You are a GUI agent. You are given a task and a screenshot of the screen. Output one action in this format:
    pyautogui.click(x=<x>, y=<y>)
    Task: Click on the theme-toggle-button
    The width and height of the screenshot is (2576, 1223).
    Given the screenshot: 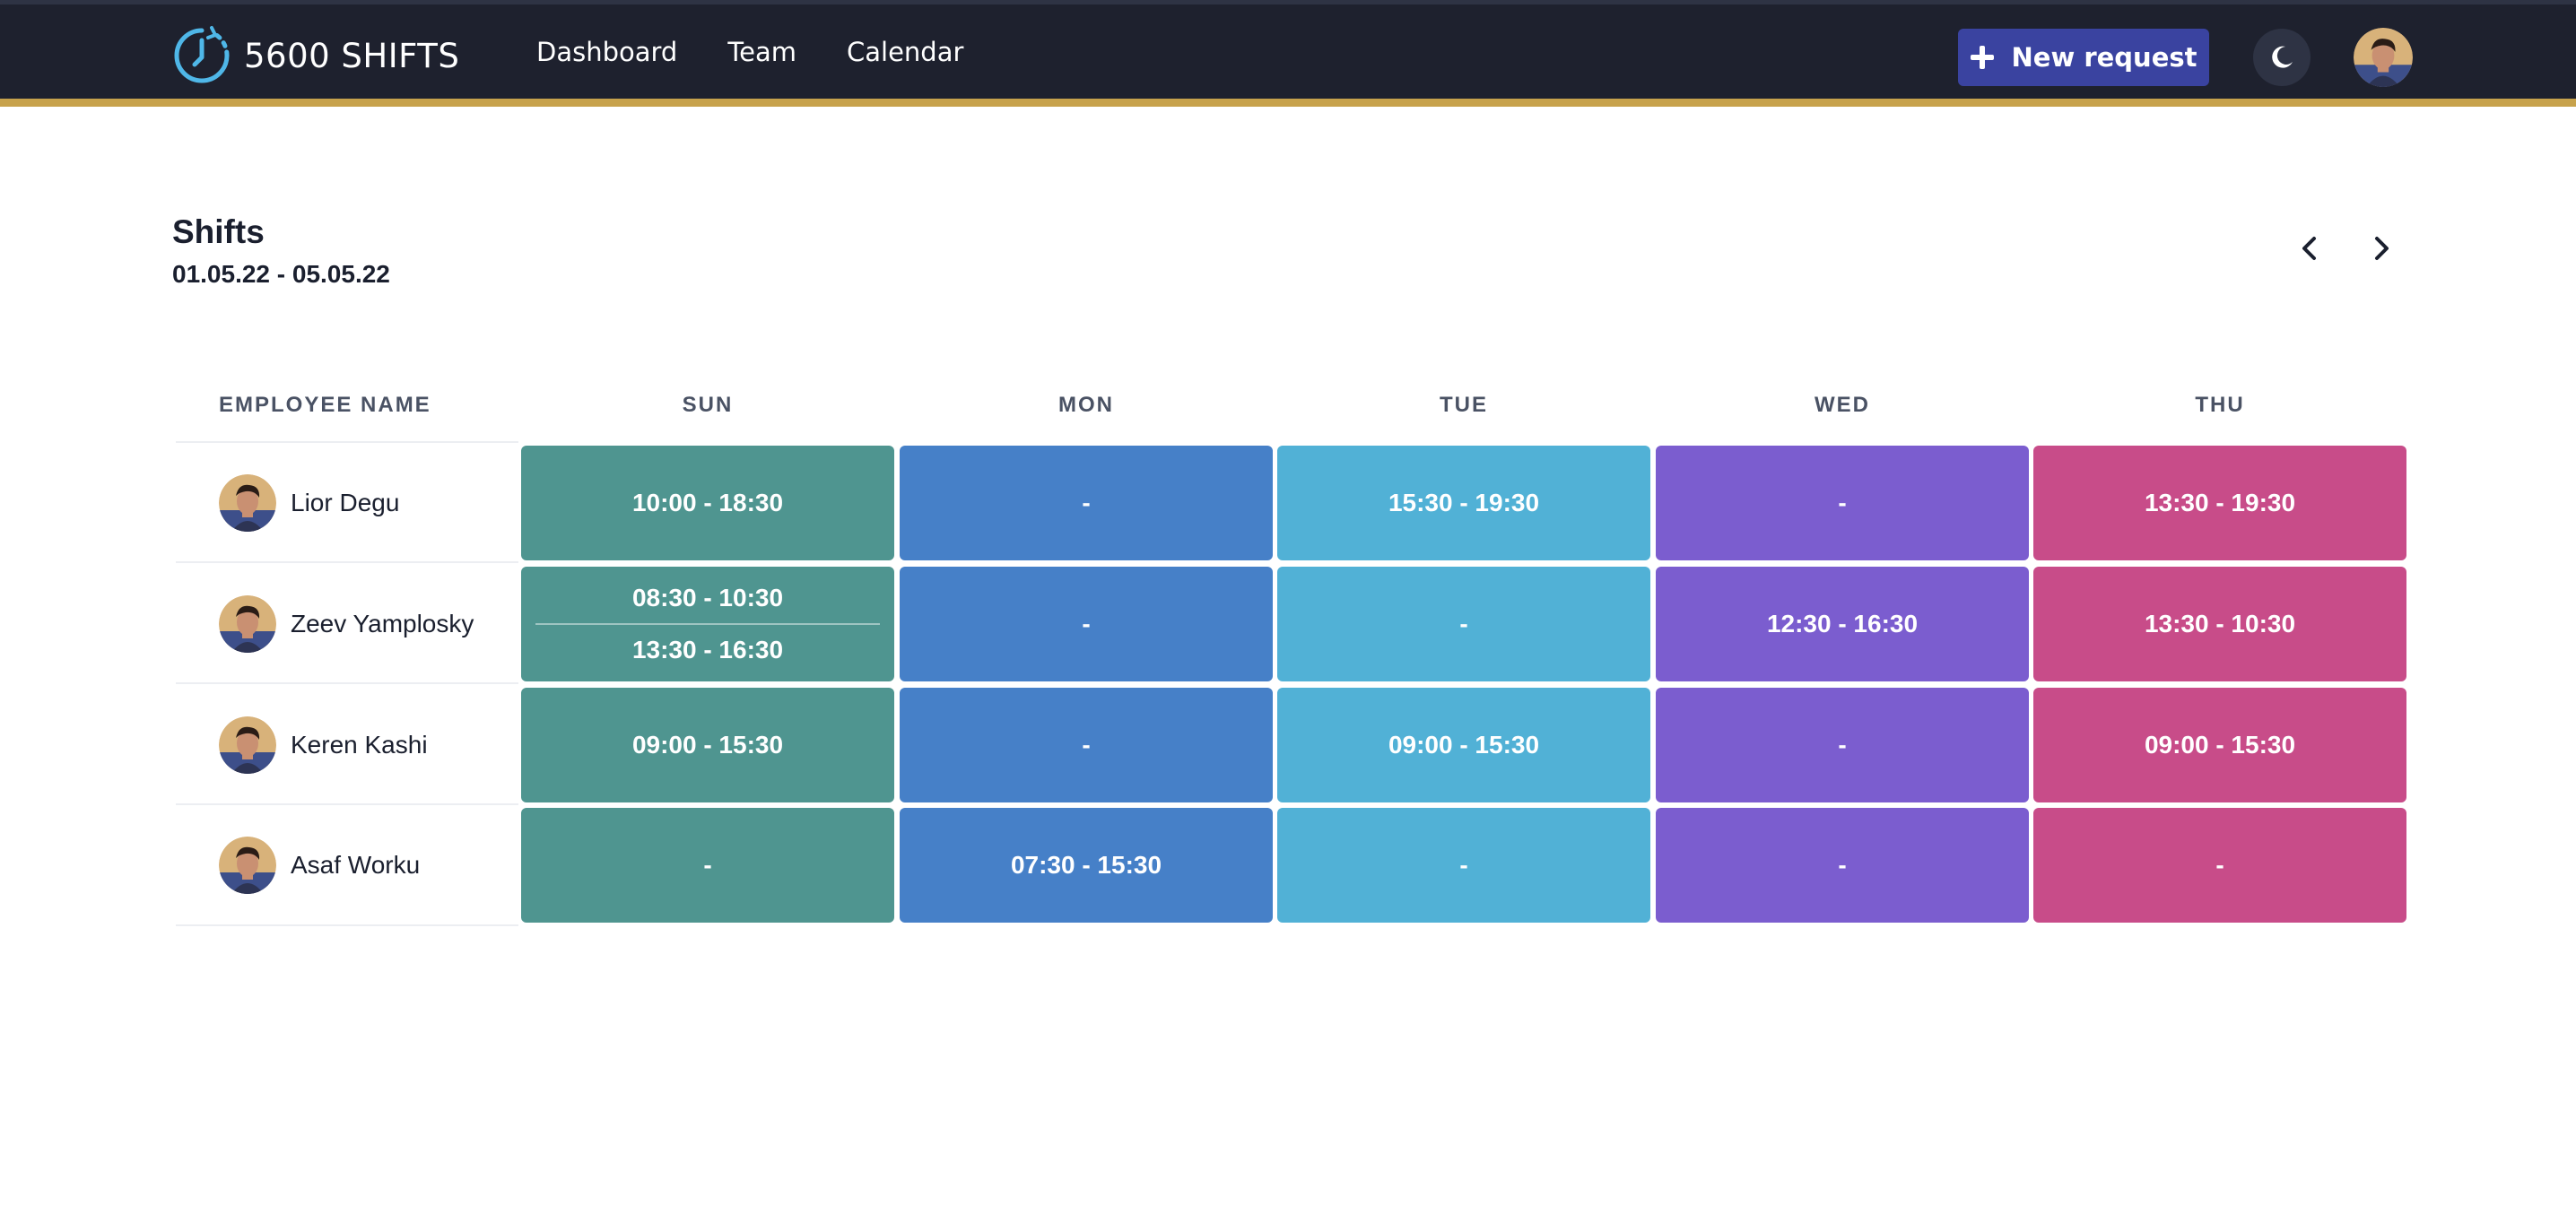 What is the action you would take?
    pyautogui.click(x=2282, y=57)
    